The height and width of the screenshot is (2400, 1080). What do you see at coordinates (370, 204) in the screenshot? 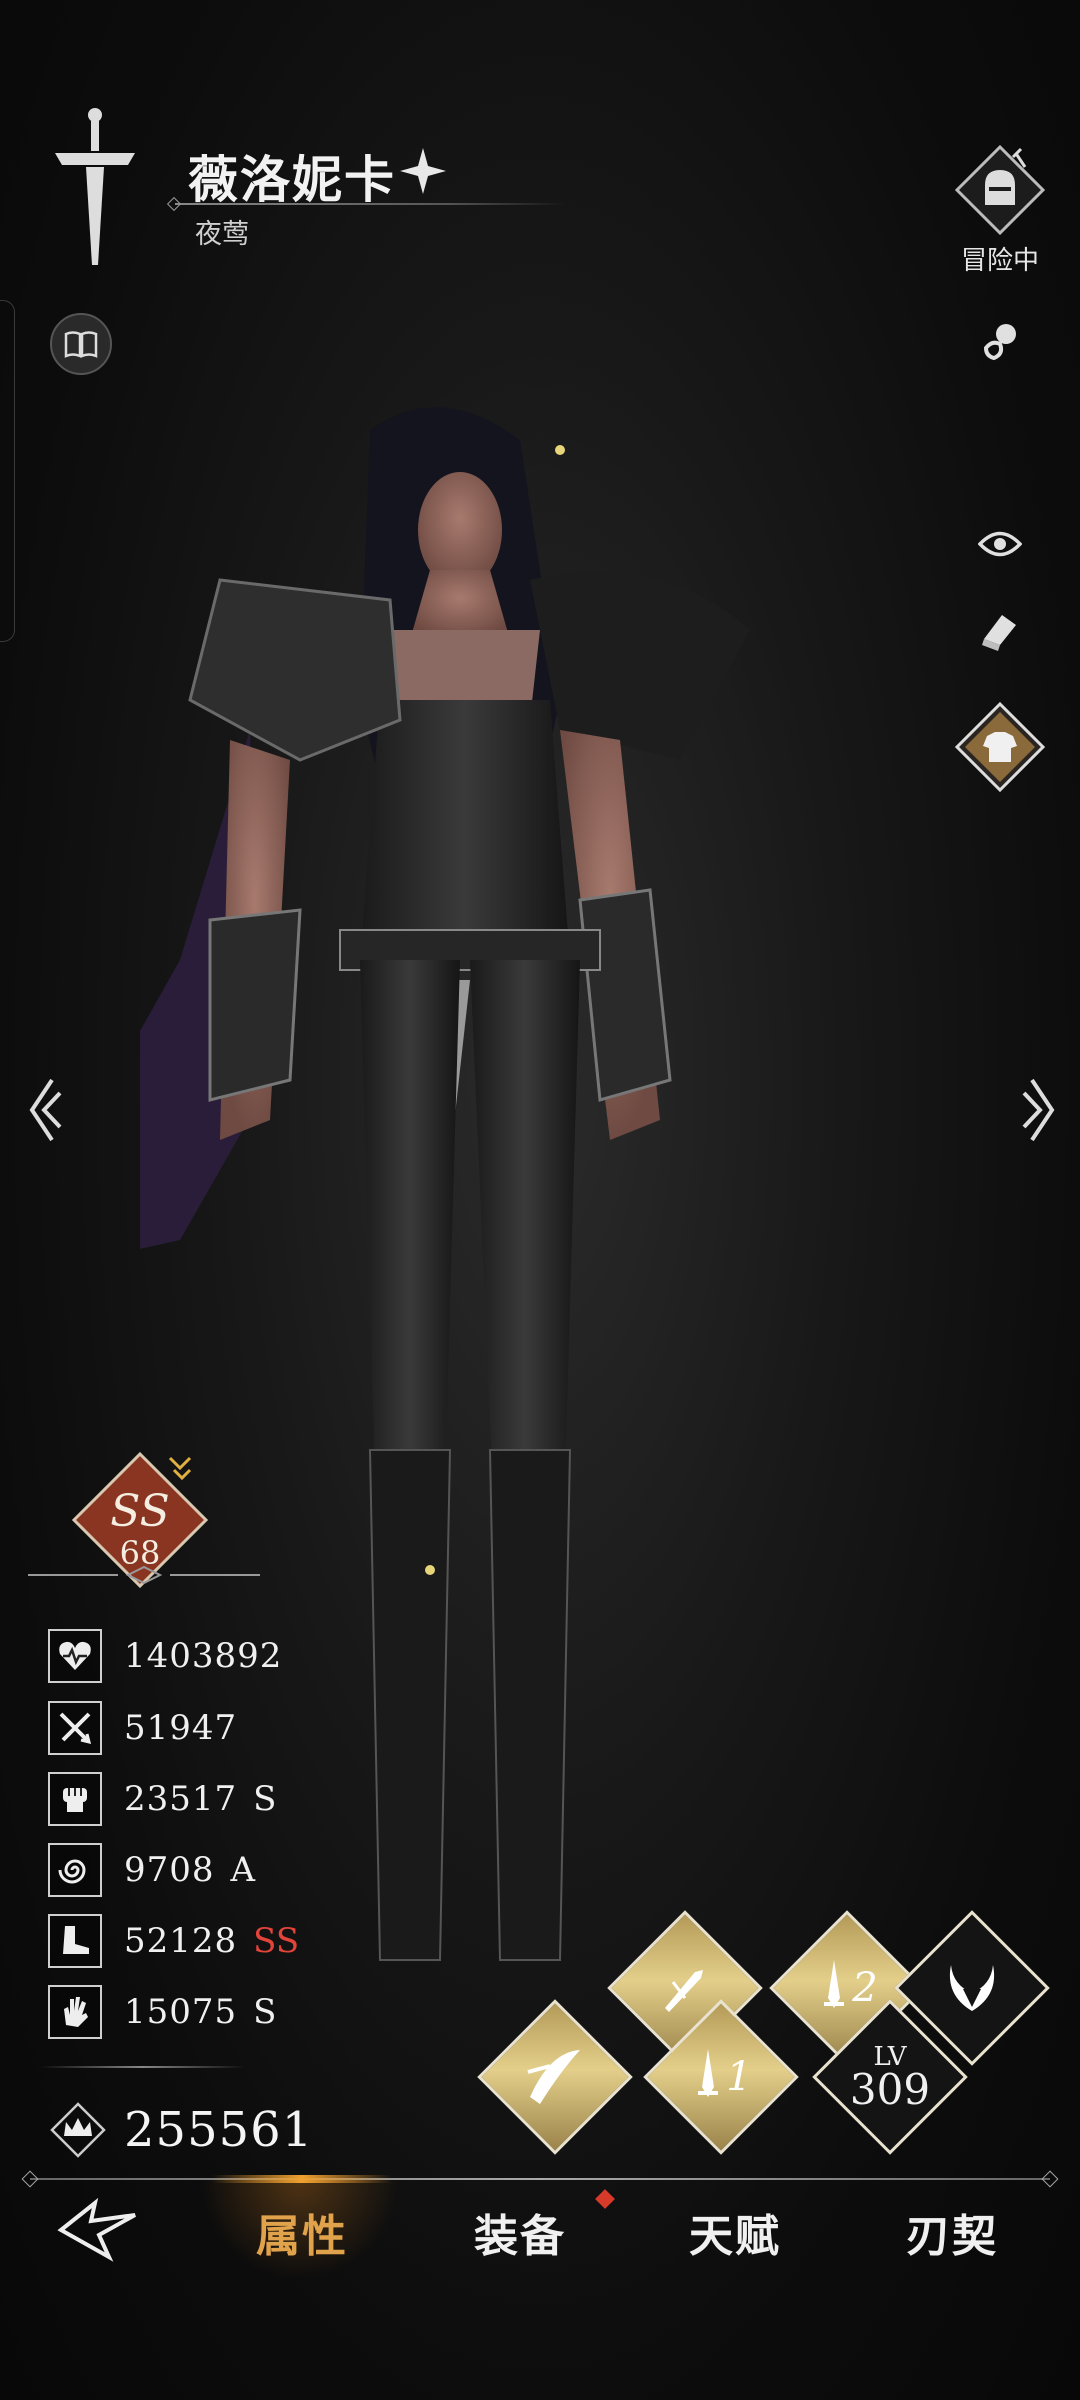
I see `name-divider` at bounding box center [370, 204].